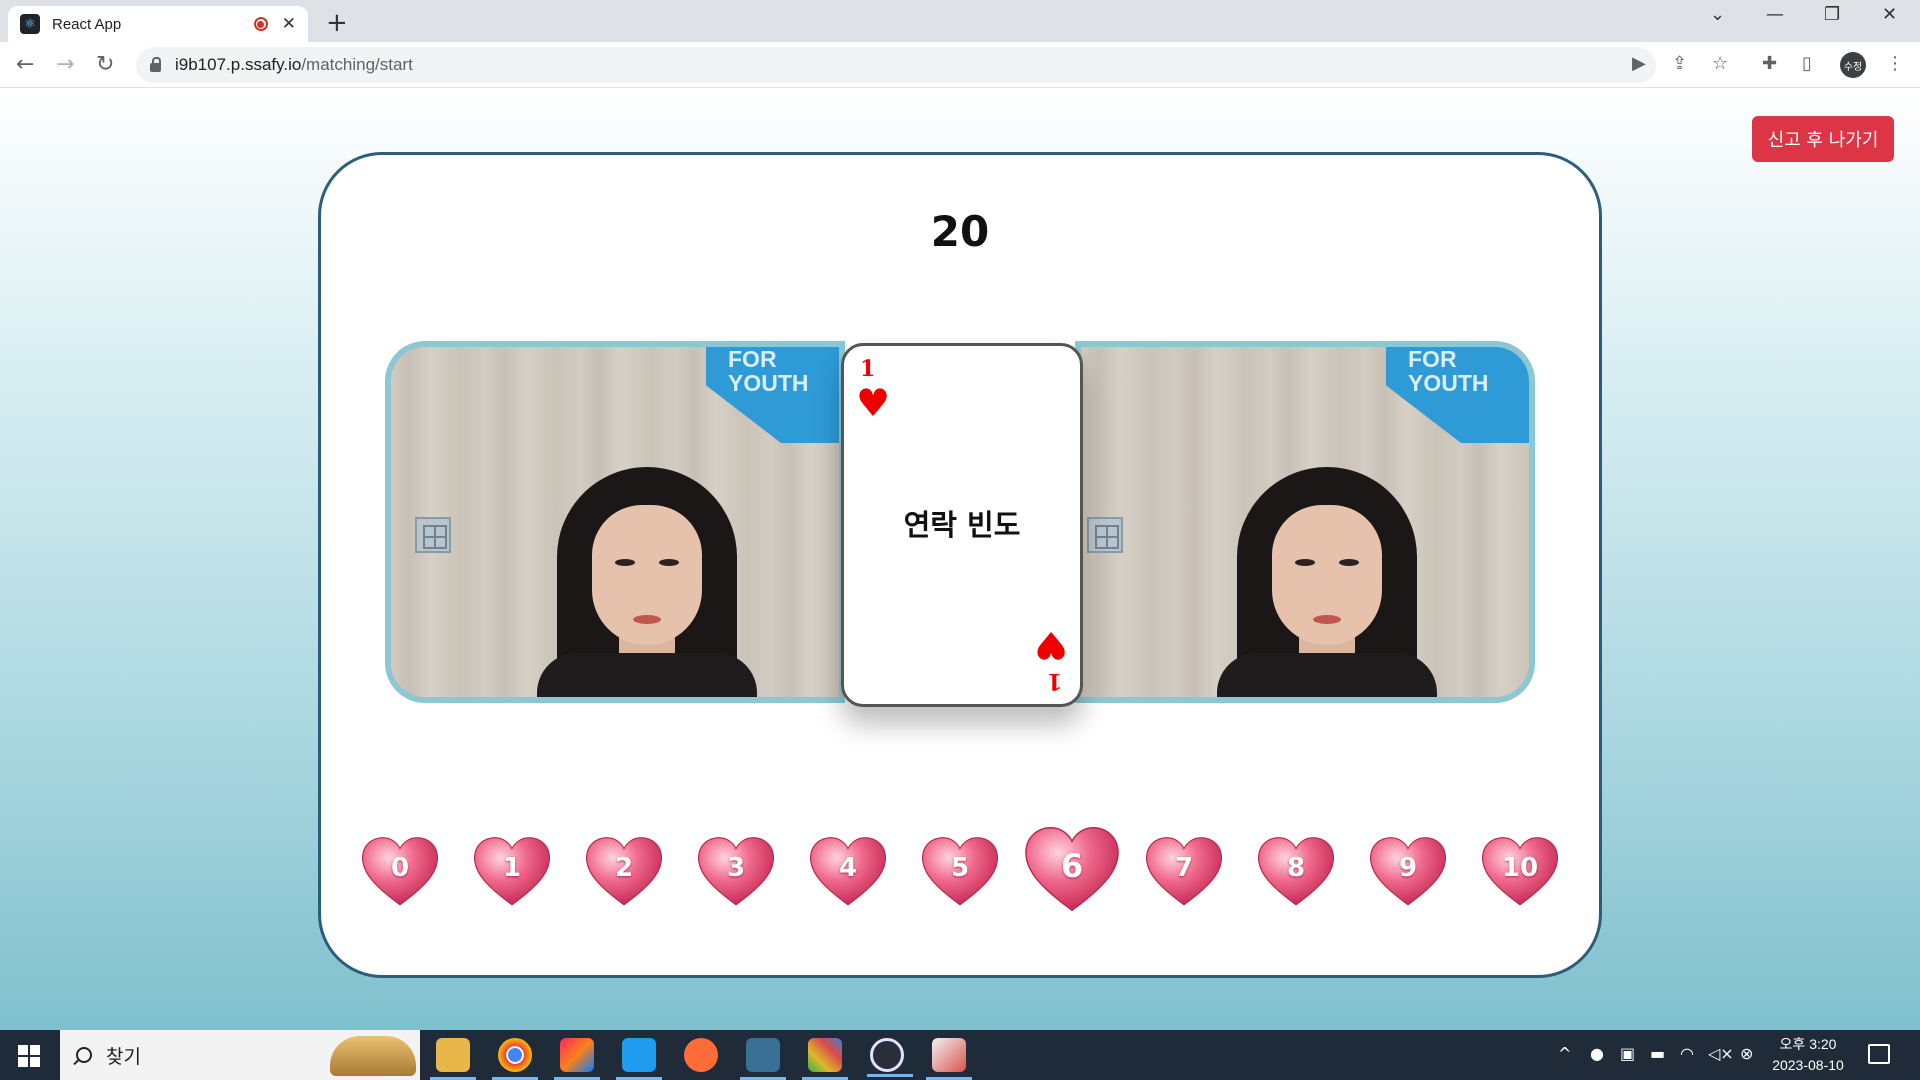 The height and width of the screenshot is (1080, 1920). Describe the element at coordinates (736, 868) in the screenshot. I see `score-heart-label: 3` at that location.